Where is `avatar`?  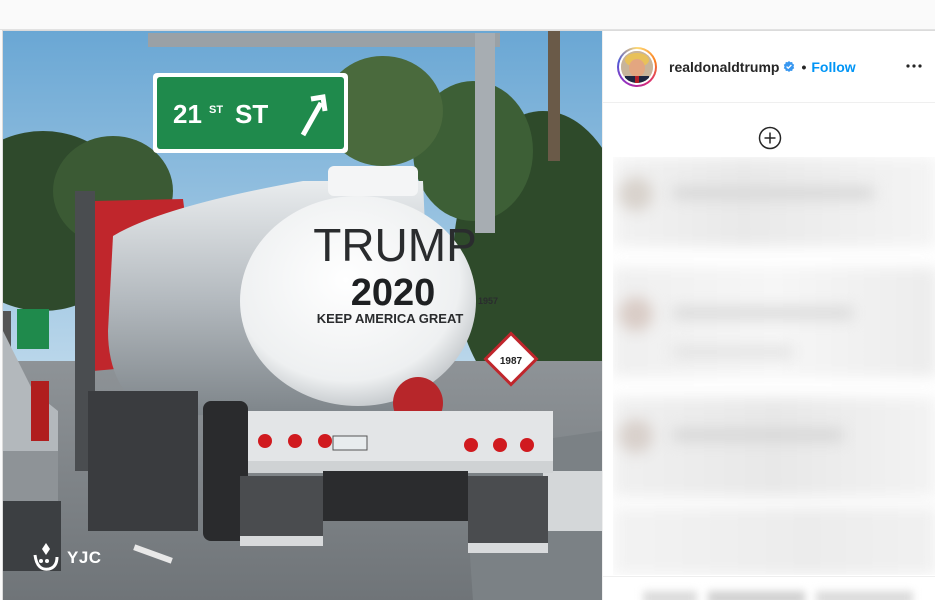 avatar is located at coordinates (637, 66).